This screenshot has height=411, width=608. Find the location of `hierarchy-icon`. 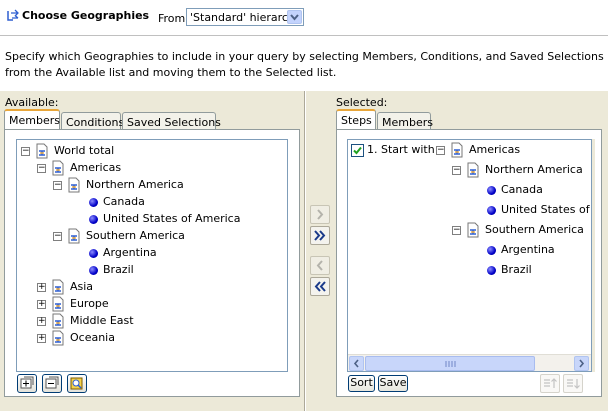

hierarchy-icon is located at coordinates (13, 15).